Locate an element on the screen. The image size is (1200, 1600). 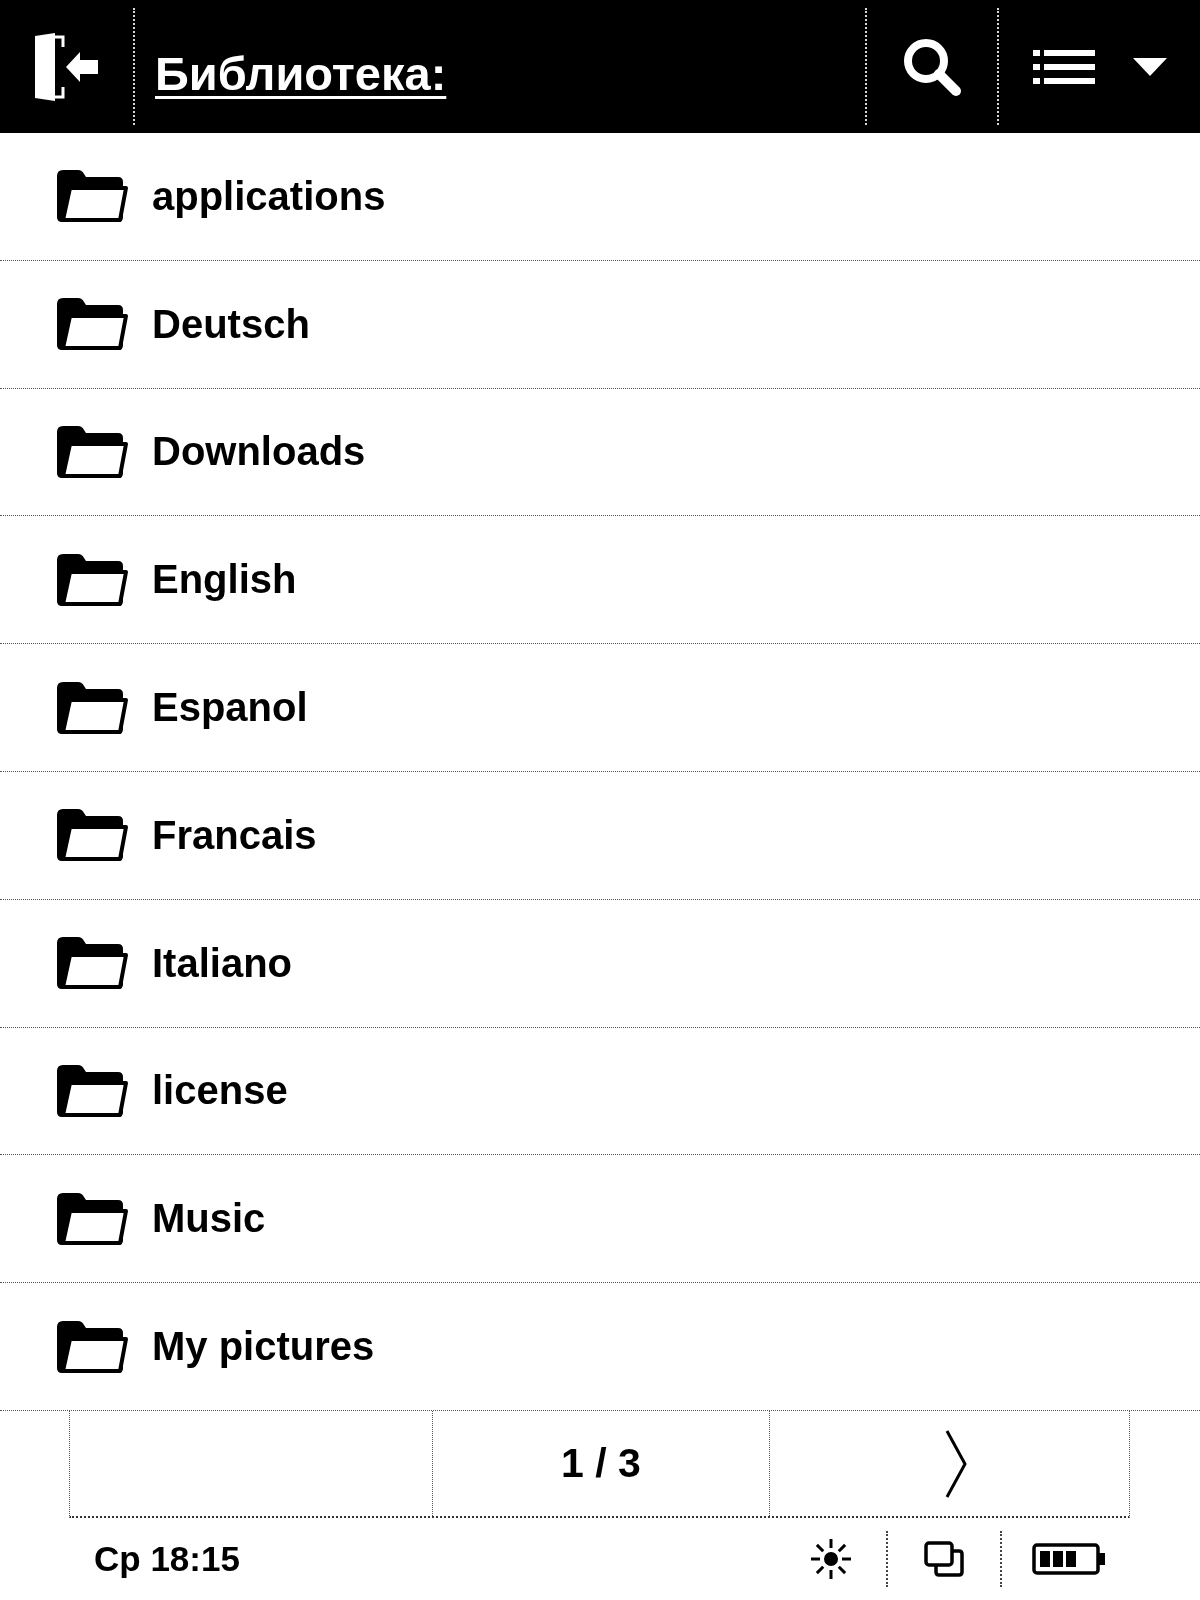
exit-icon is located at coordinates (66, 66).